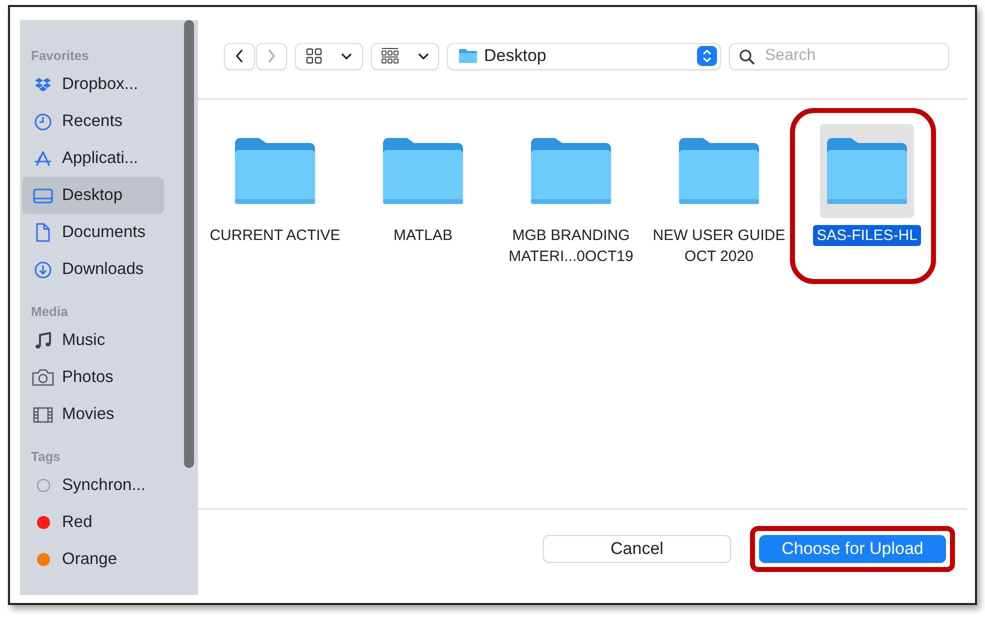 The image size is (985, 617). Describe the element at coordinates (314, 56) in the screenshot. I see `grid-icon` at that location.